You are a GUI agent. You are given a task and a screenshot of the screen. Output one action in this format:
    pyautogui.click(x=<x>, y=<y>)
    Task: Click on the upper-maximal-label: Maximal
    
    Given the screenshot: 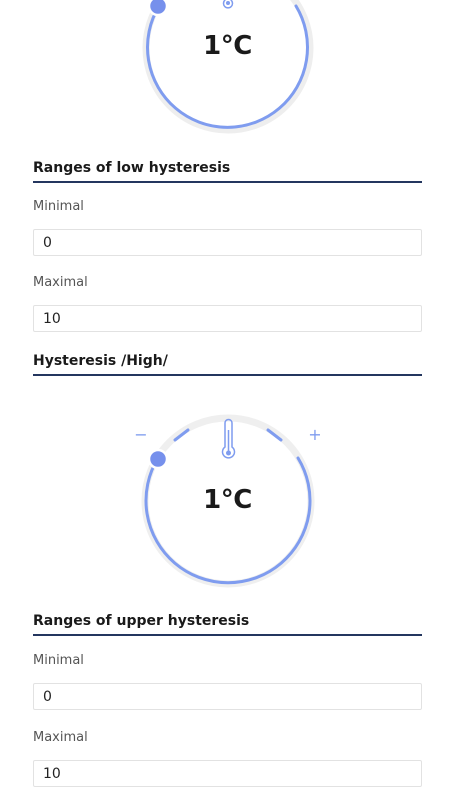 What is the action you would take?
    pyautogui.click(x=60, y=737)
    